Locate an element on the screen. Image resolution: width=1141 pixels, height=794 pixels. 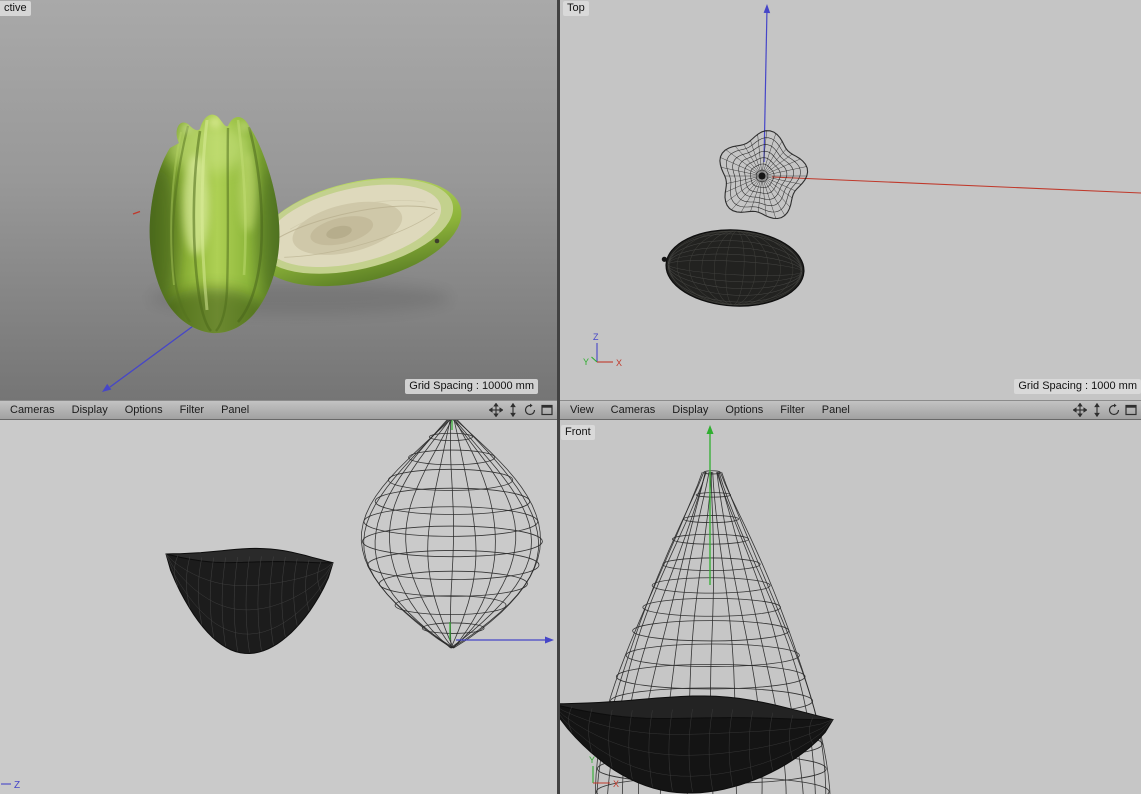
axis-orientation-widget: Z Y X is located at coordinates (602, 350).